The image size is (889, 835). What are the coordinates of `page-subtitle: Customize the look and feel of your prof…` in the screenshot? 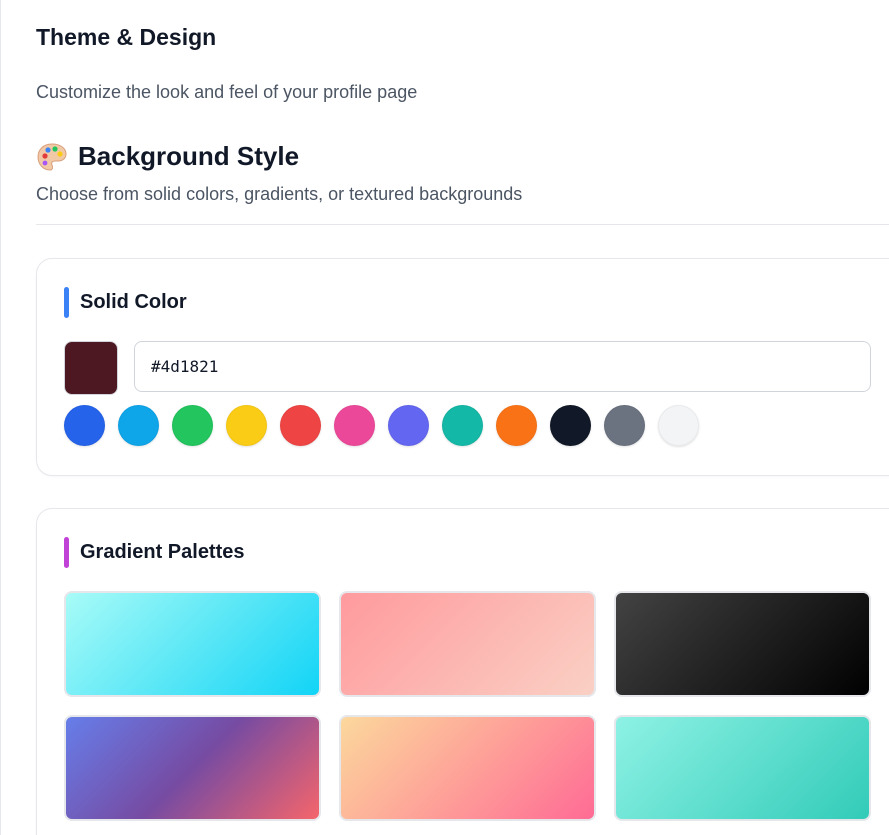 It's located at (227, 92).